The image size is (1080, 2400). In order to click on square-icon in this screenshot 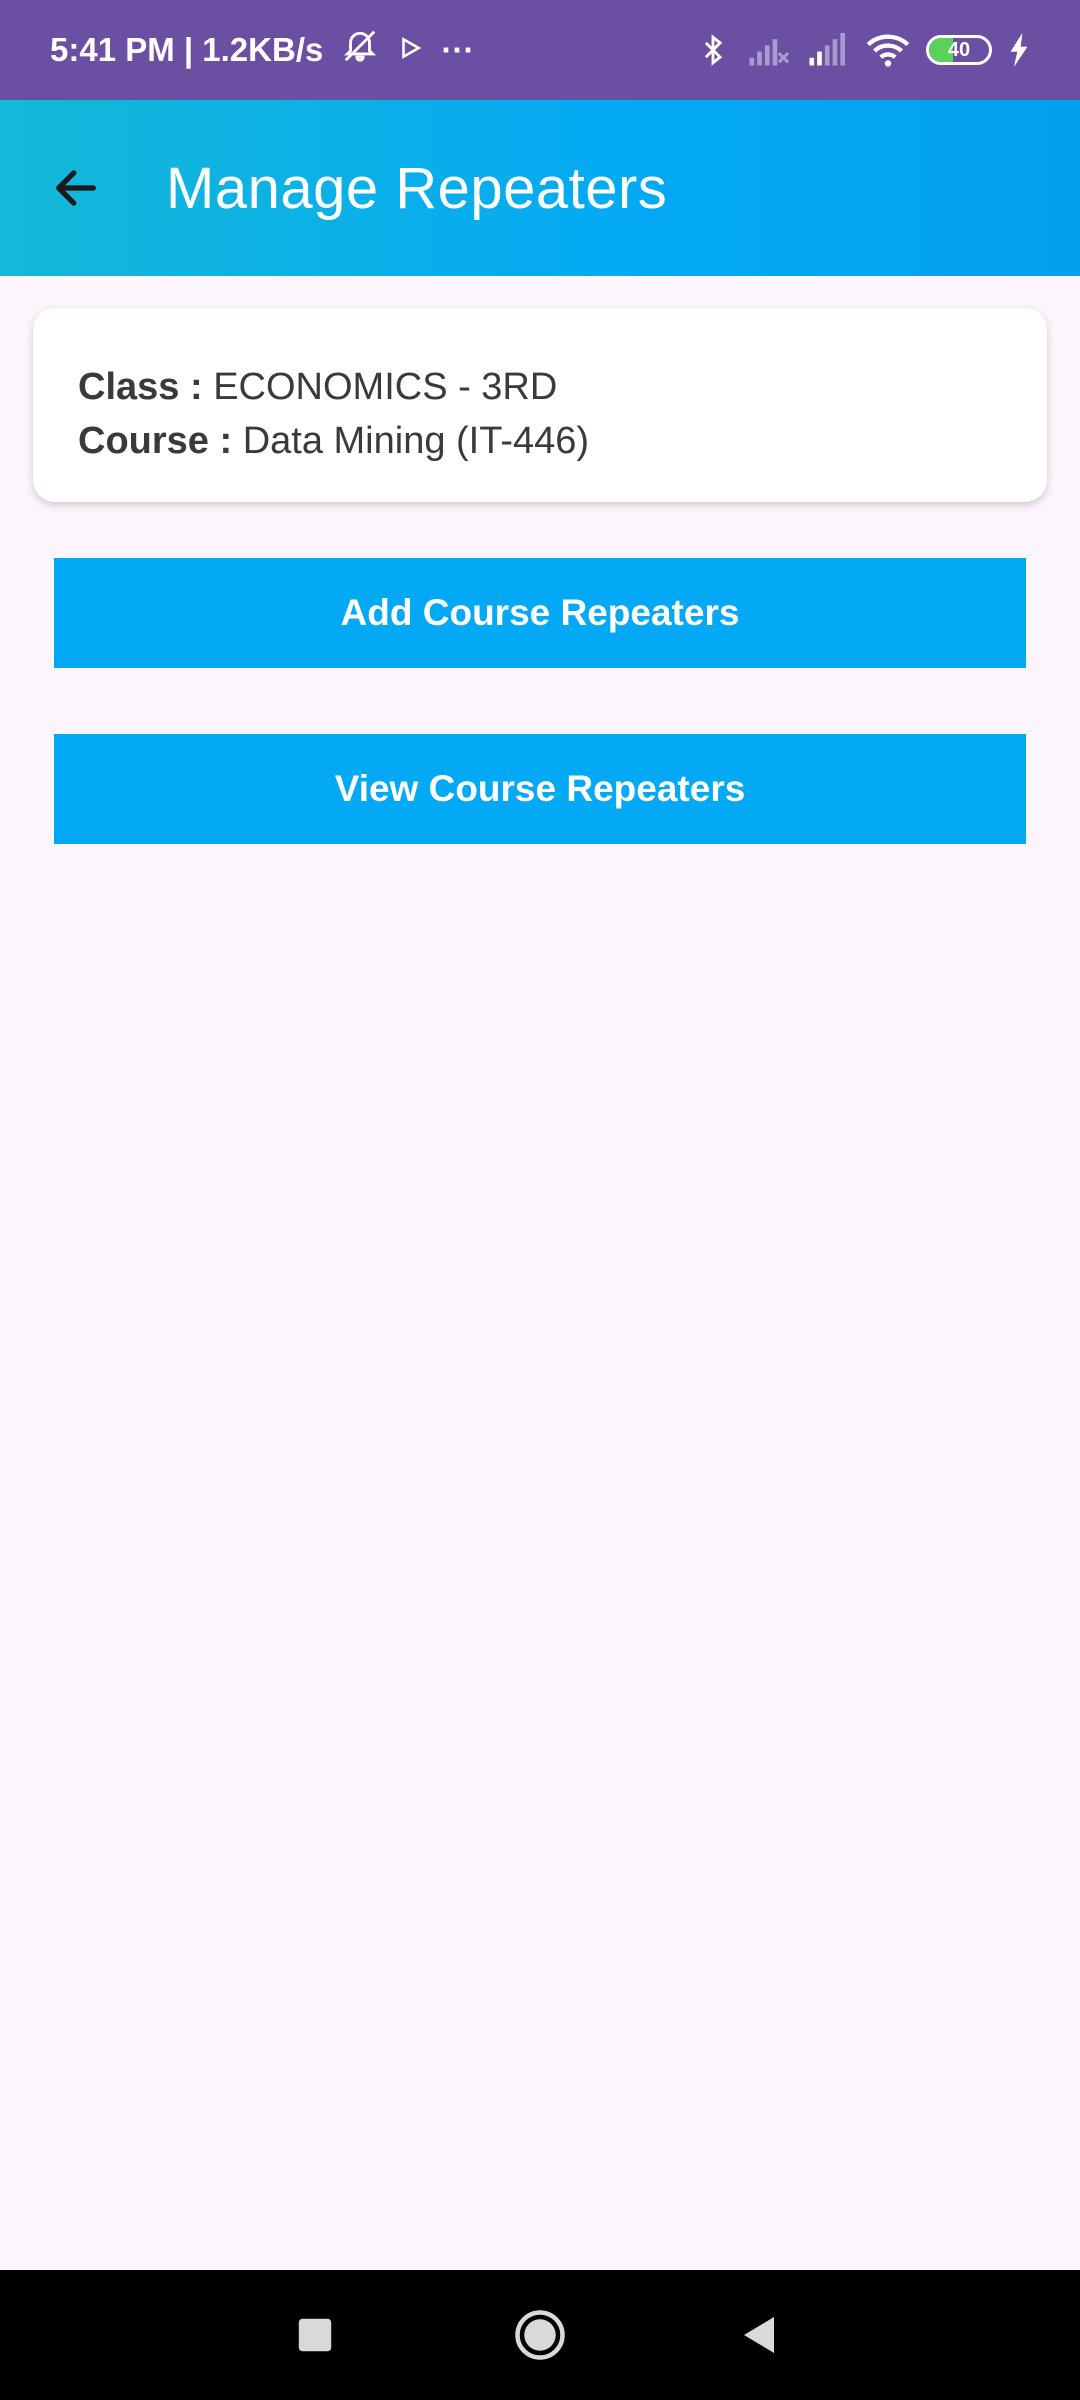, I will do `click(315, 2335)`.